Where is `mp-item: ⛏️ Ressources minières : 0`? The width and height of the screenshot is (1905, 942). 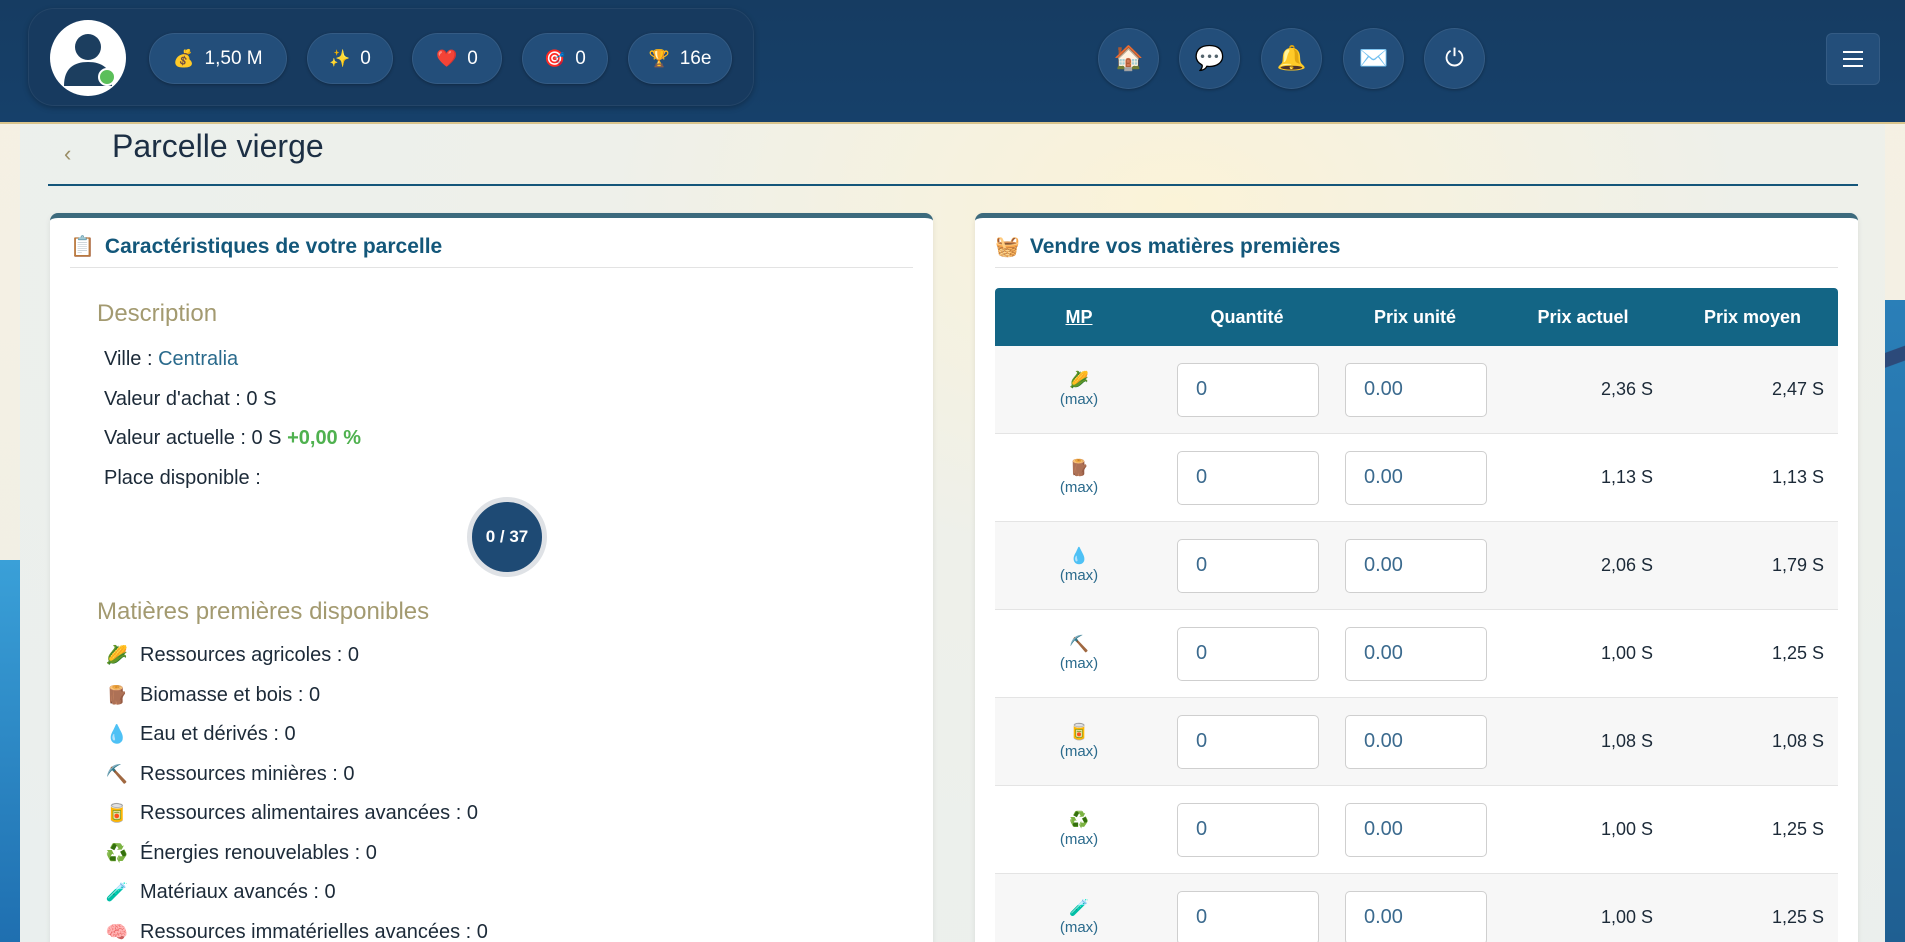 mp-item: ⛏️ Ressources minières : 0 is located at coordinates (229, 774).